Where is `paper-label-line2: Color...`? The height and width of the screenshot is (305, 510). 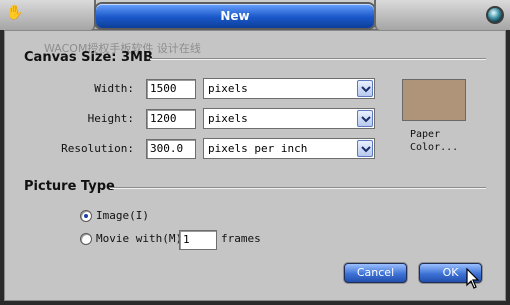
paper-label-line2: Color... is located at coordinates (434, 147).